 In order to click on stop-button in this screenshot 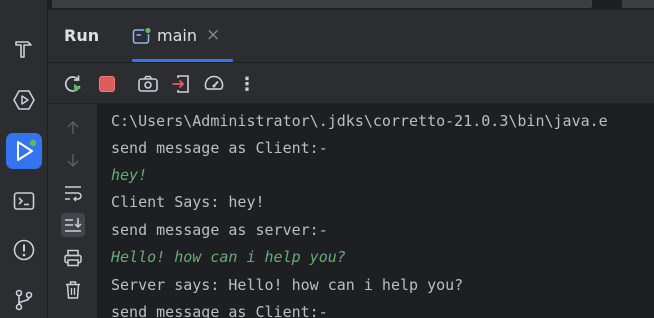, I will do `click(107, 84)`.